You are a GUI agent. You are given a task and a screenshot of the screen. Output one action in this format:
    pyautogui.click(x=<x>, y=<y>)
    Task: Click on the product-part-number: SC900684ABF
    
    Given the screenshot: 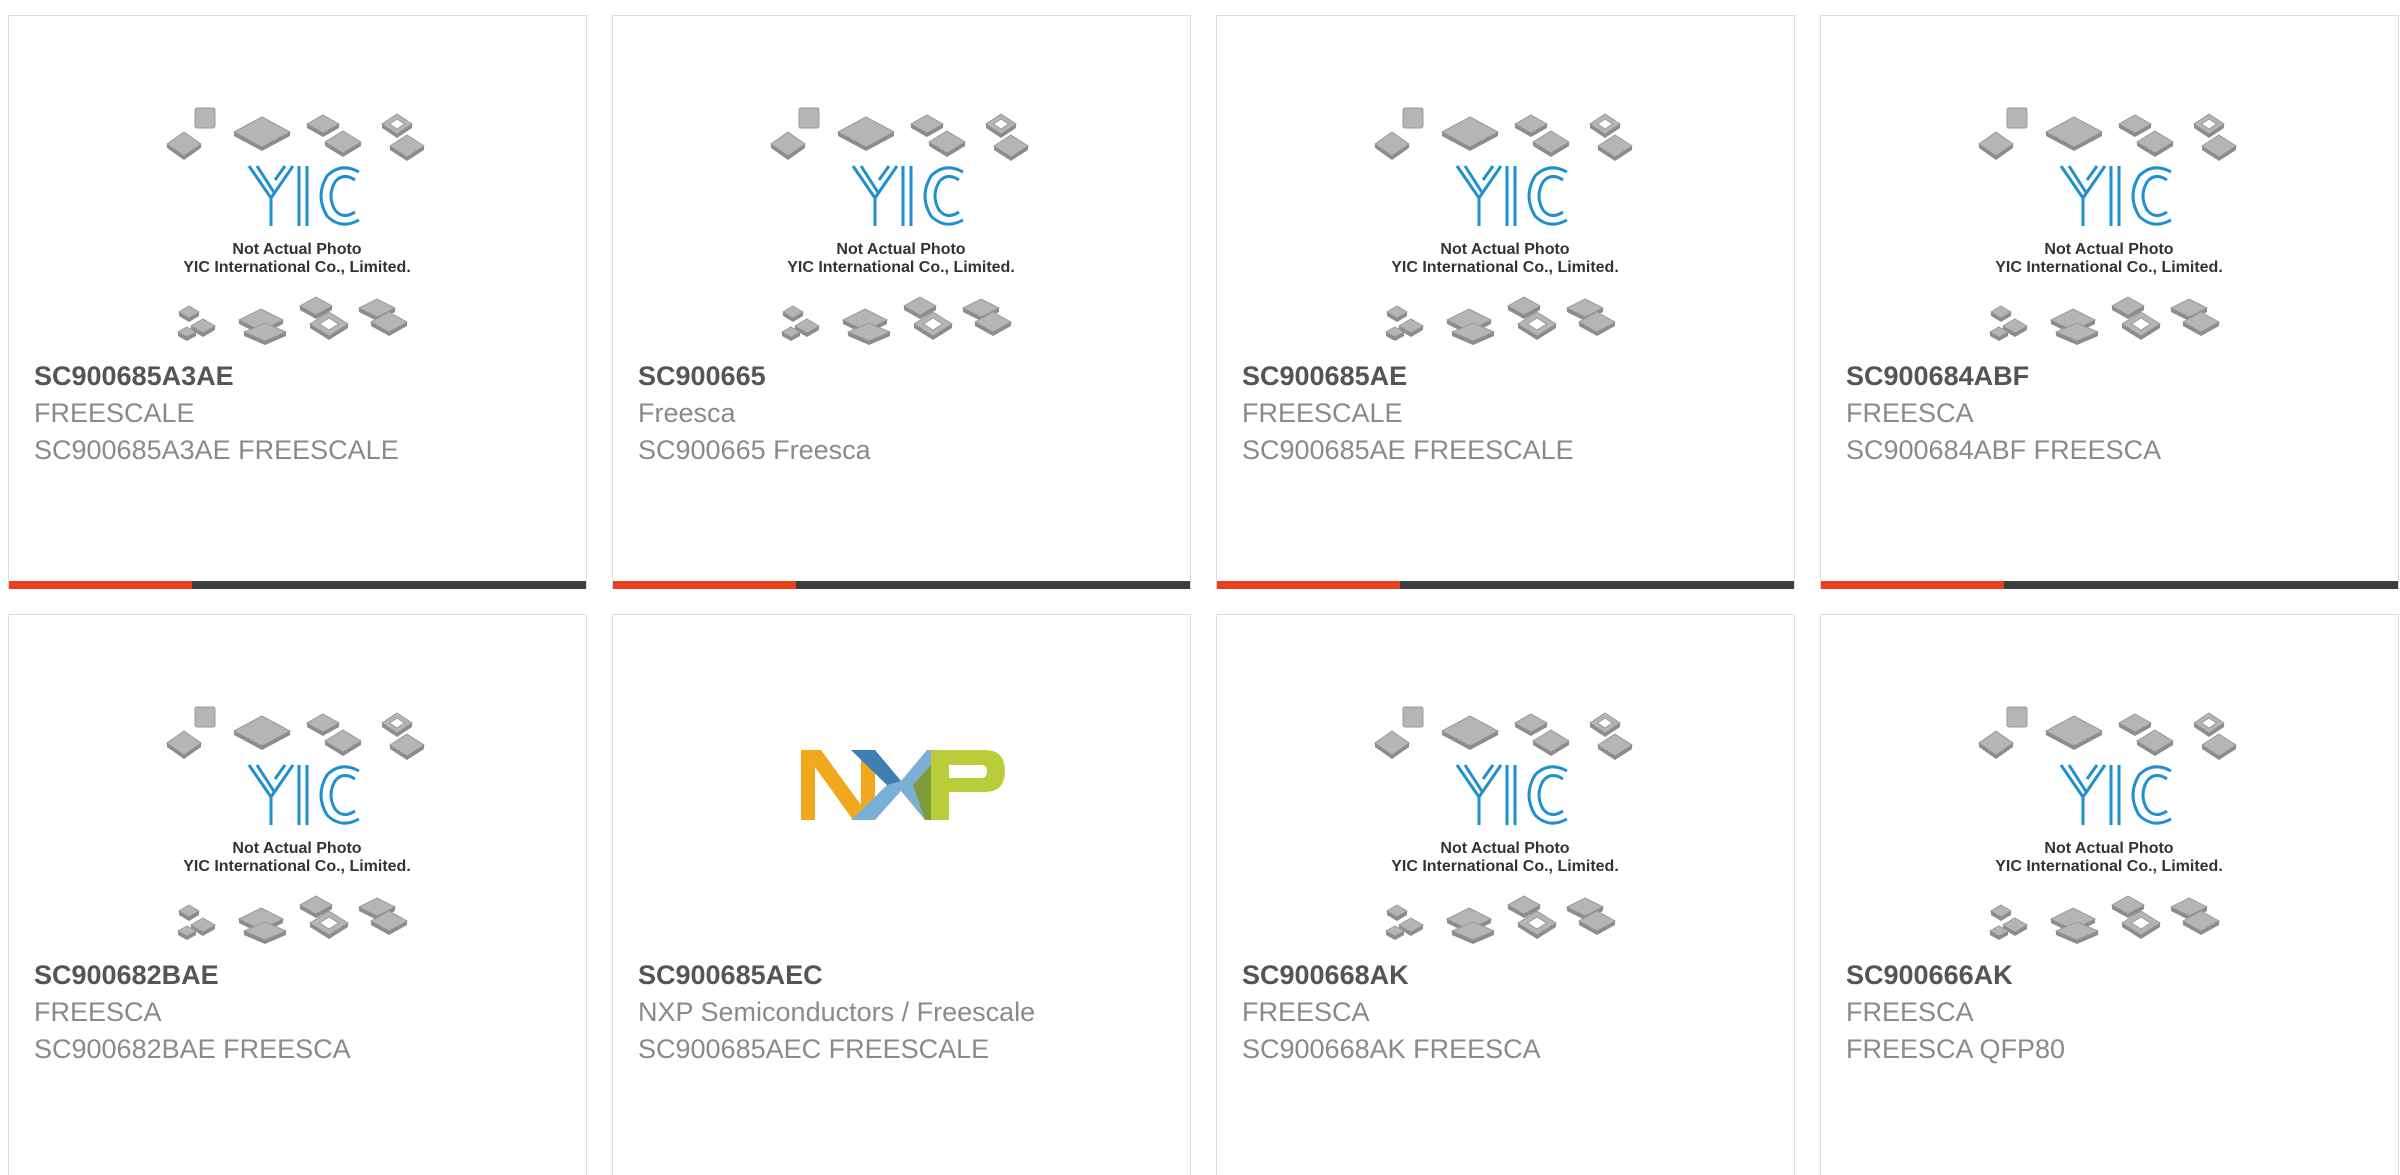 What is the action you would take?
    pyautogui.click(x=1937, y=376)
    